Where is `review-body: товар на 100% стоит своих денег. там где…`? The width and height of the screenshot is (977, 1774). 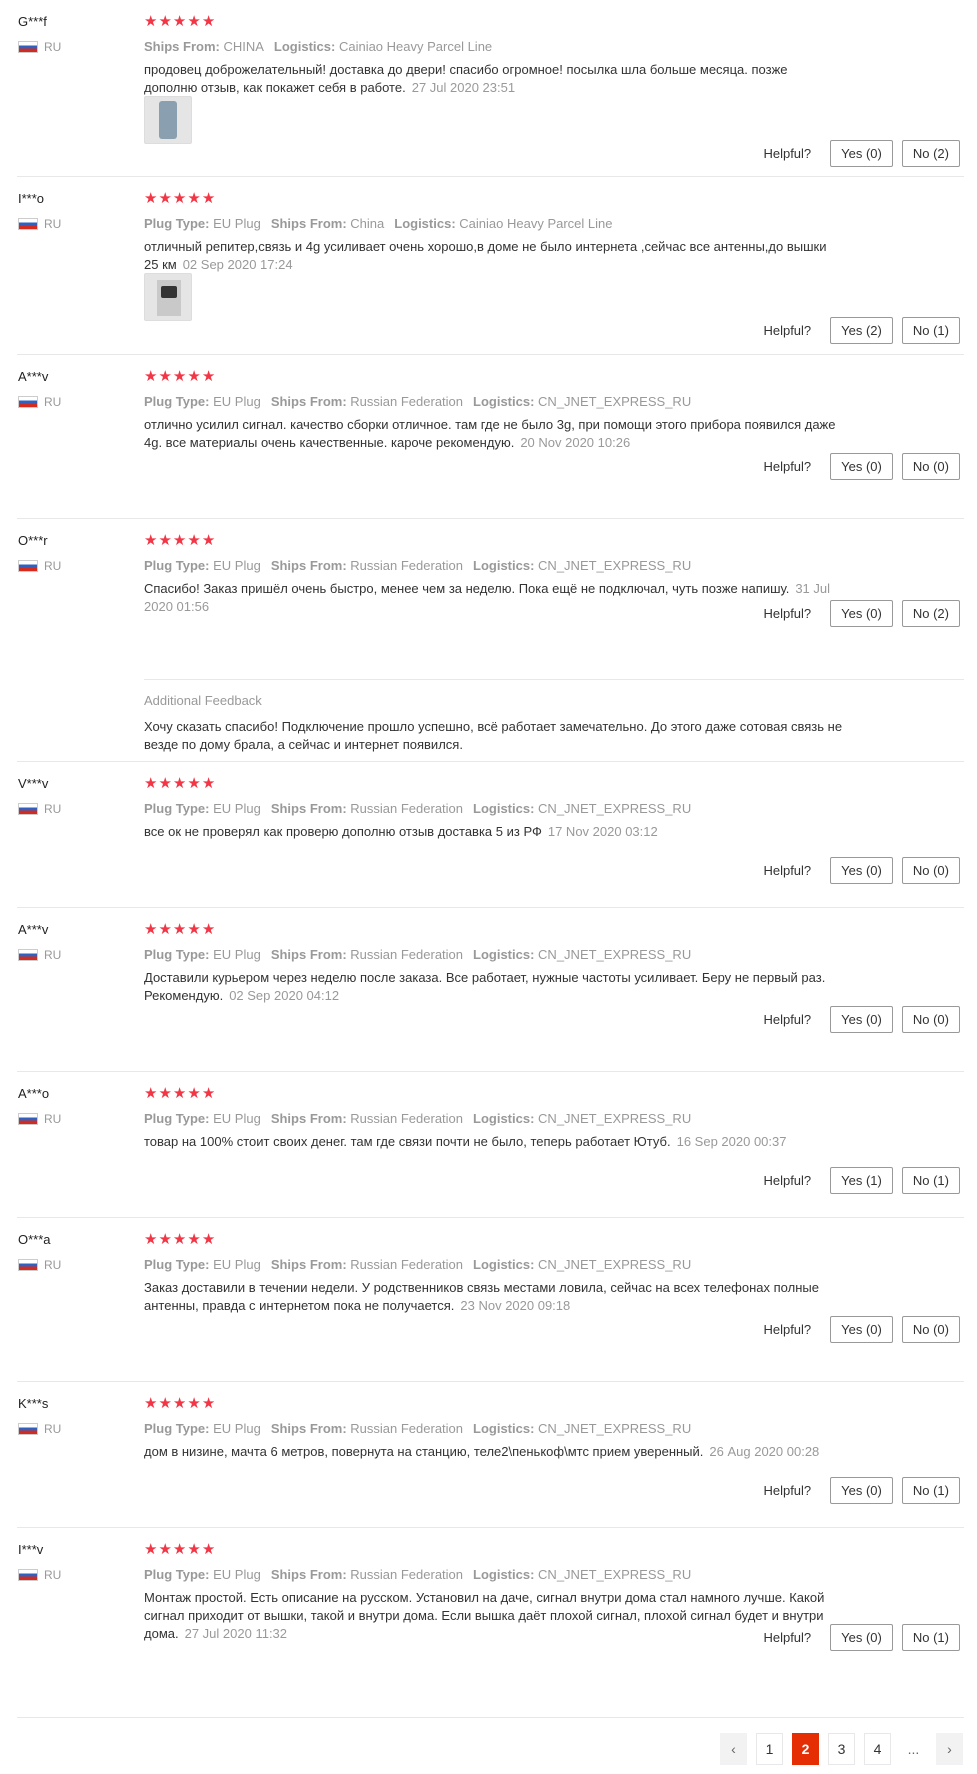 review-body: товар на 100% стоит своих денег. там где… is located at coordinates (407, 1141).